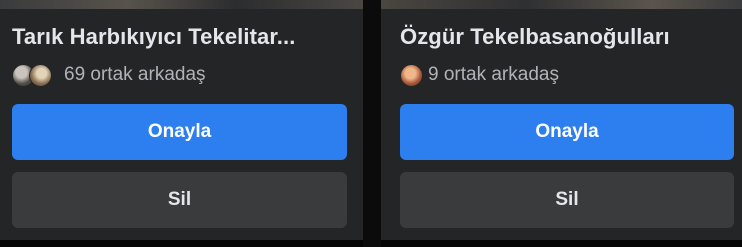  I want to click on mutual-friends-row: 9 ortak arkadaş, so click(479, 75).